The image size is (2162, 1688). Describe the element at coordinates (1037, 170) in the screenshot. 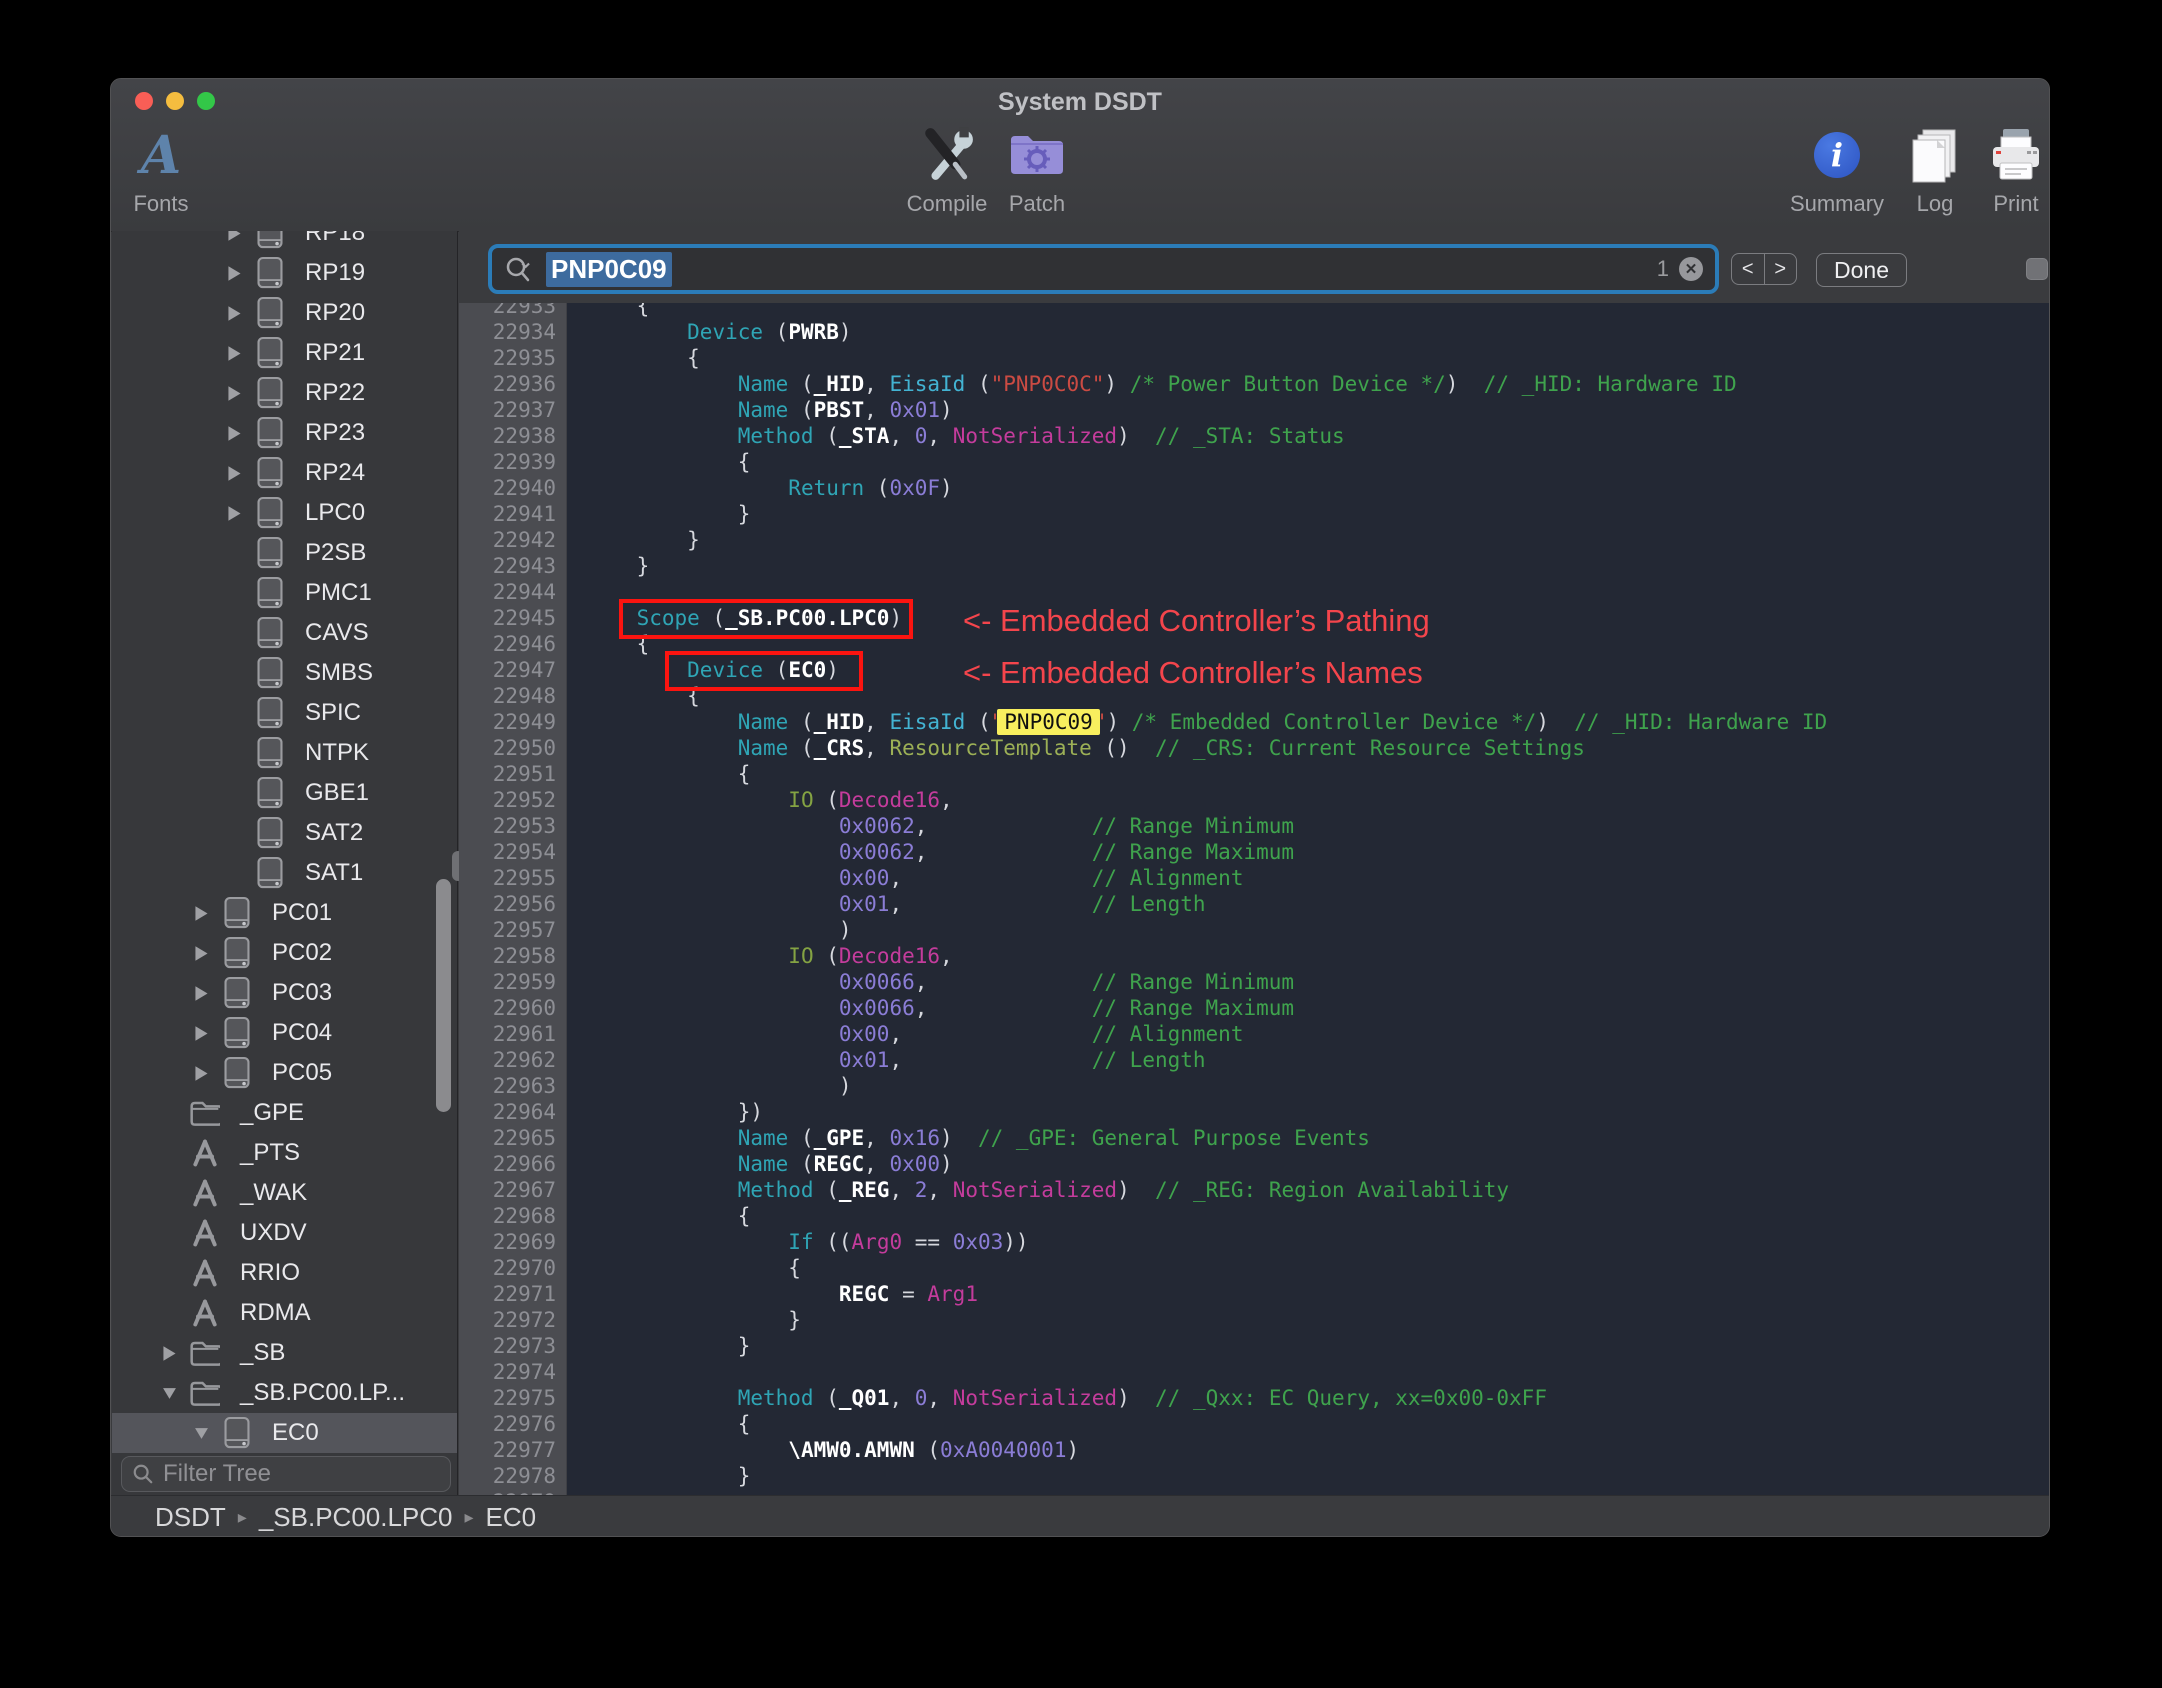

I see `patch-button: Patch` at that location.